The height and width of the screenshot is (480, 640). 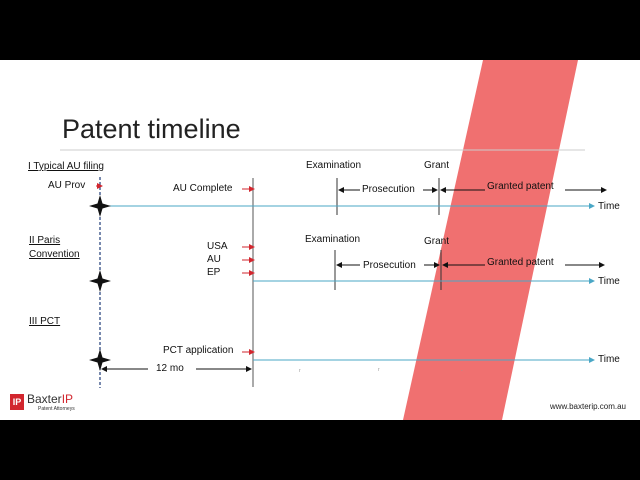 I want to click on page-title: Patent timeline, so click(x=151, y=129).